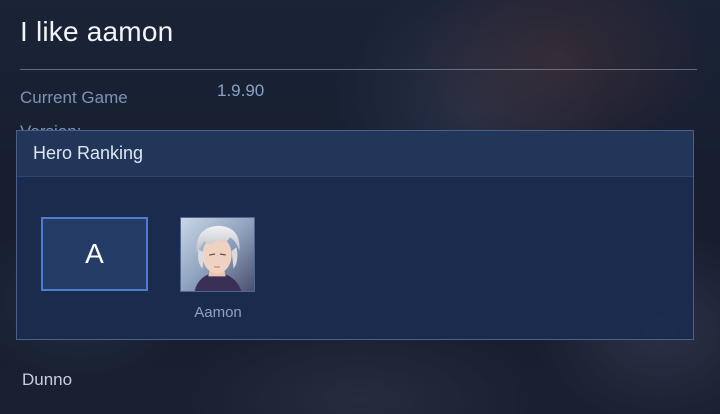  I want to click on tier-label: A, so click(94, 253).